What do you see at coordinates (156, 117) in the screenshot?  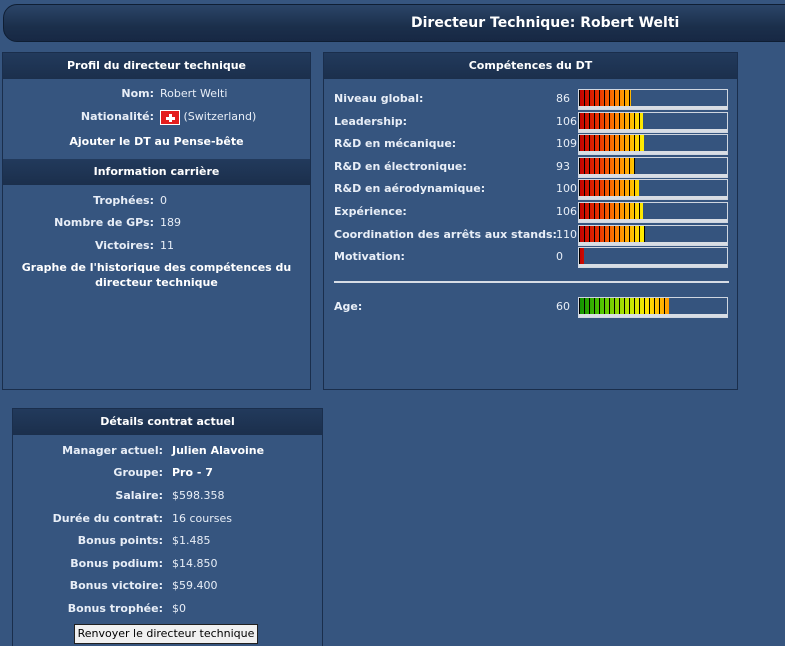 I see `nationality-row: Nationalité: (Switzerland)` at bounding box center [156, 117].